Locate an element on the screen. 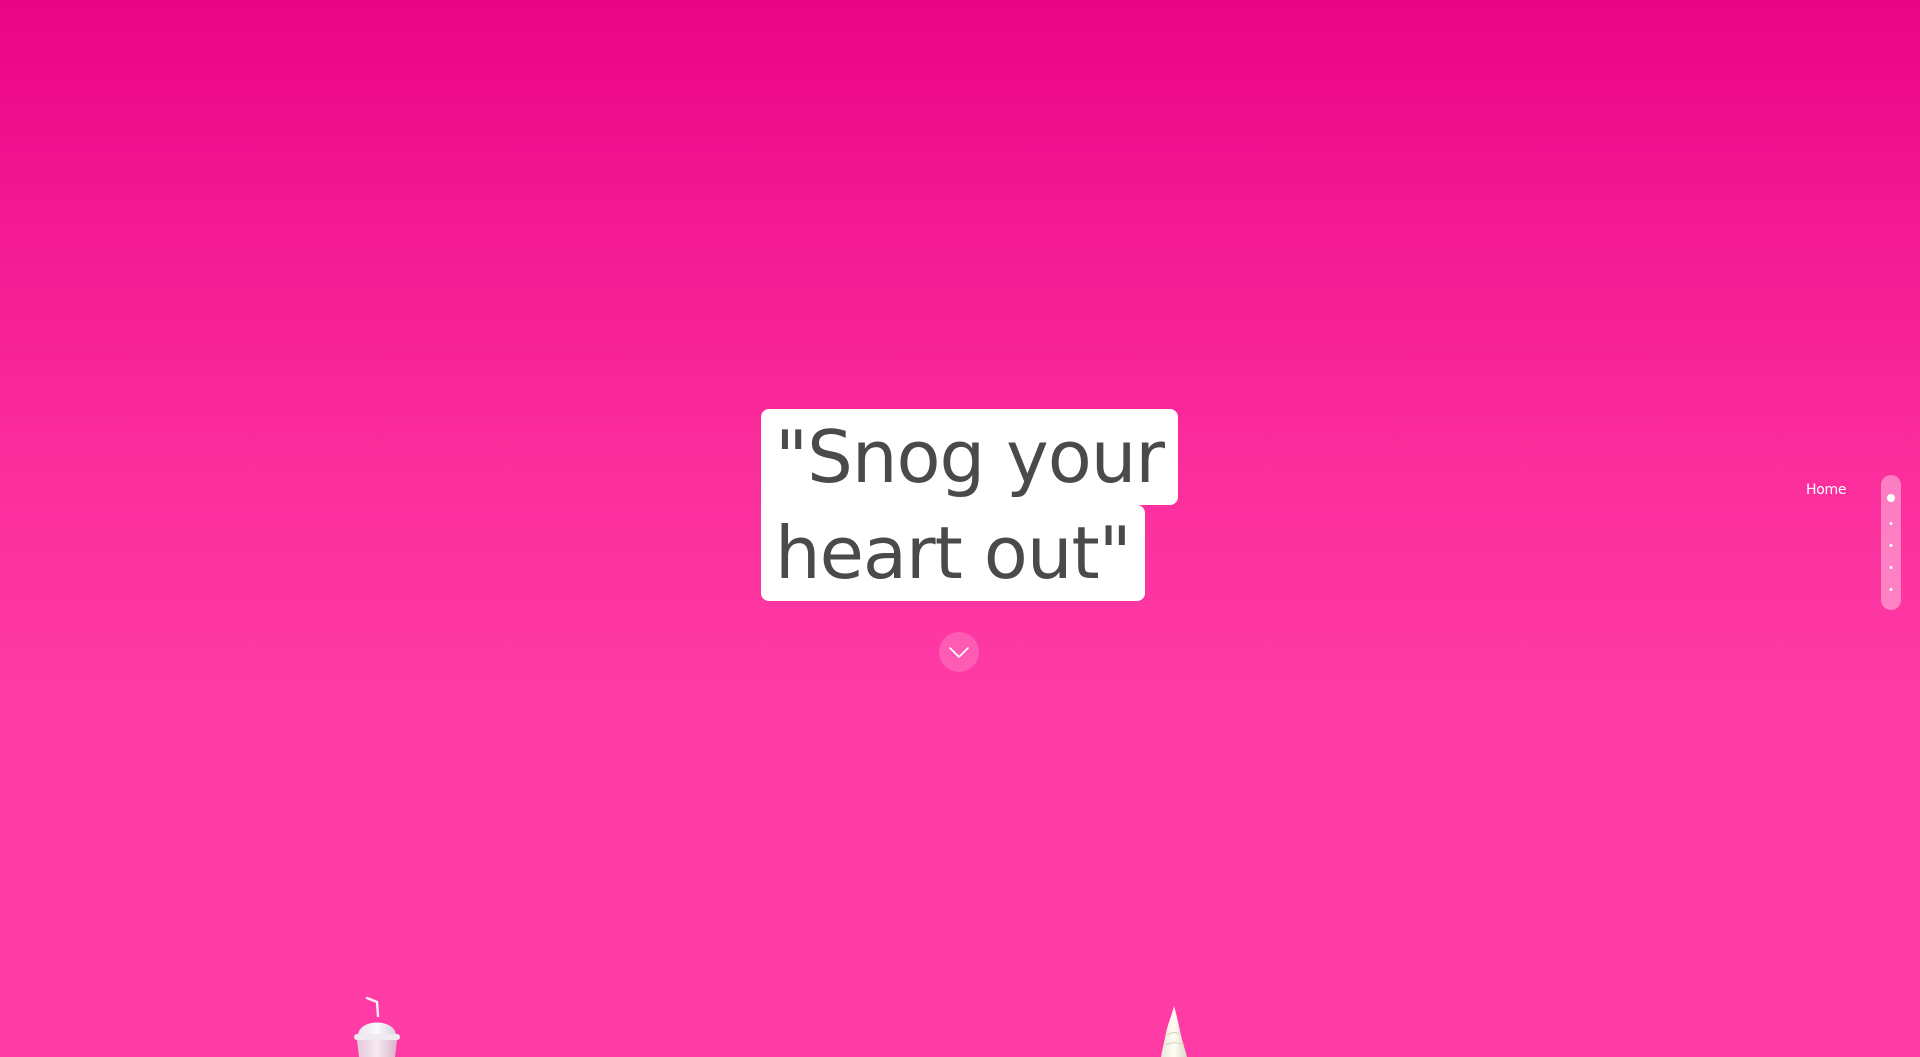 The width and height of the screenshot is (1920, 1057). side-nav-active-label: Home is located at coordinates (1826, 490).